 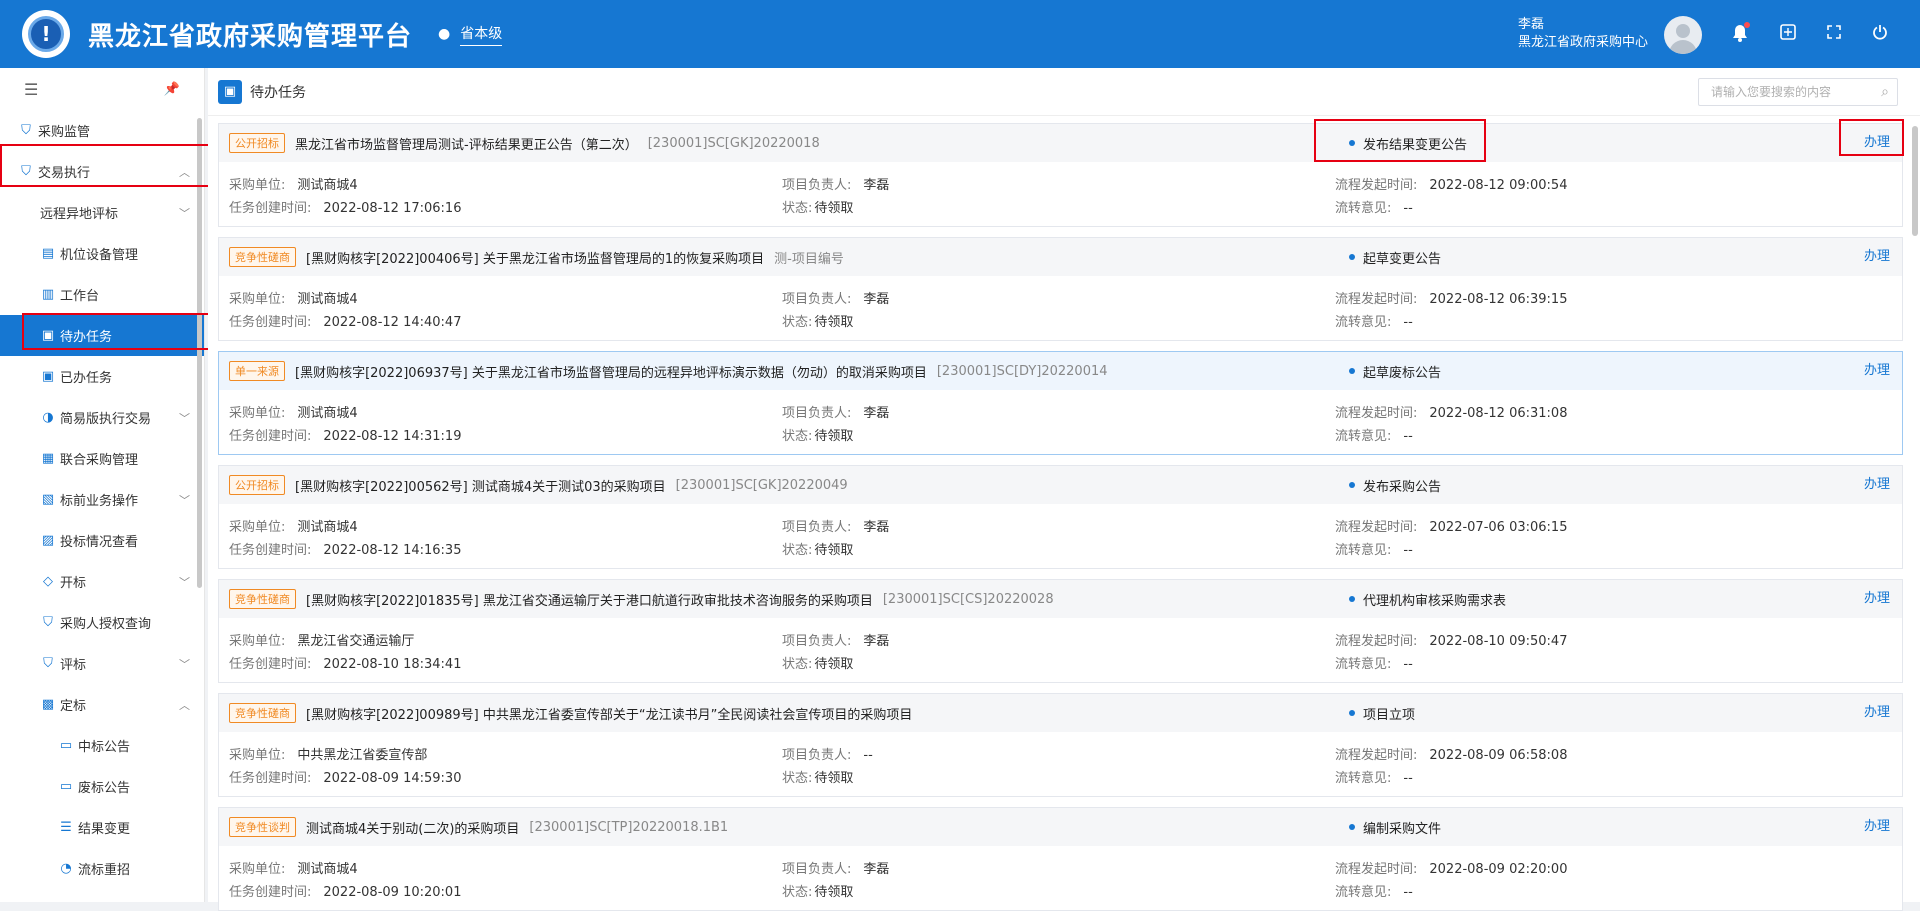 What do you see at coordinates (262, 713) in the screenshot?
I see `procurement-method-tag: 竞争性磋商` at bounding box center [262, 713].